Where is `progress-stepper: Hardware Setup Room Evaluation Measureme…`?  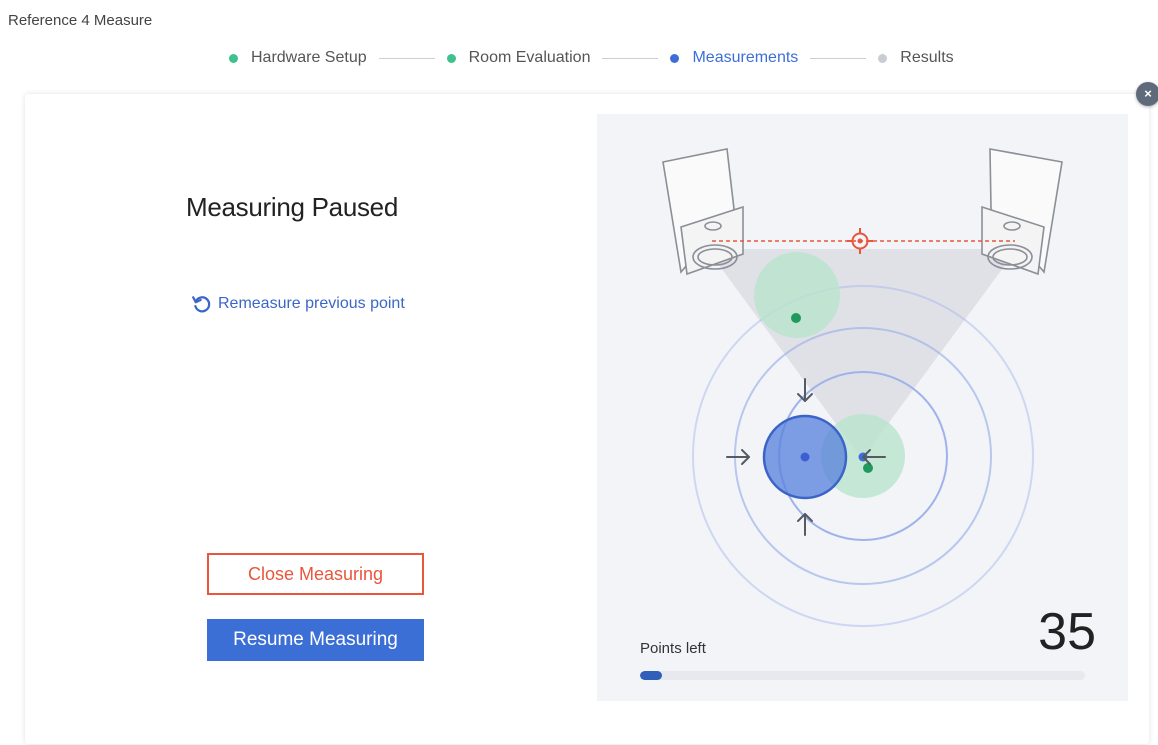 progress-stepper: Hardware Setup Room Evaluation Measureme… is located at coordinates (591, 58).